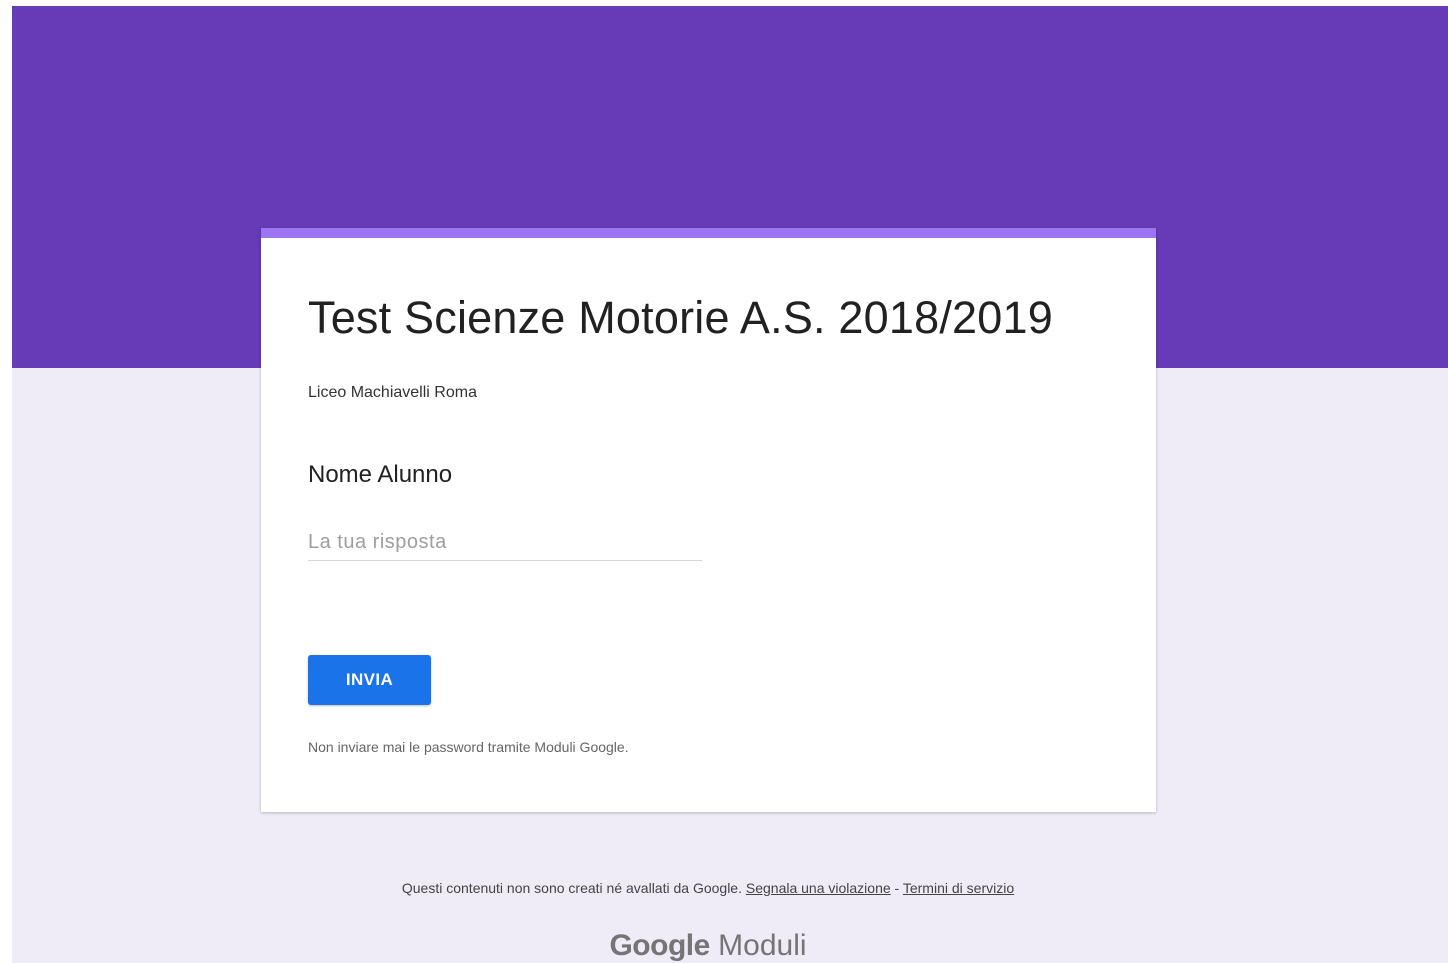  What do you see at coordinates (392, 392) in the screenshot?
I see `form-description: Liceo Machiavelli Roma` at bounding box center [392, 392].